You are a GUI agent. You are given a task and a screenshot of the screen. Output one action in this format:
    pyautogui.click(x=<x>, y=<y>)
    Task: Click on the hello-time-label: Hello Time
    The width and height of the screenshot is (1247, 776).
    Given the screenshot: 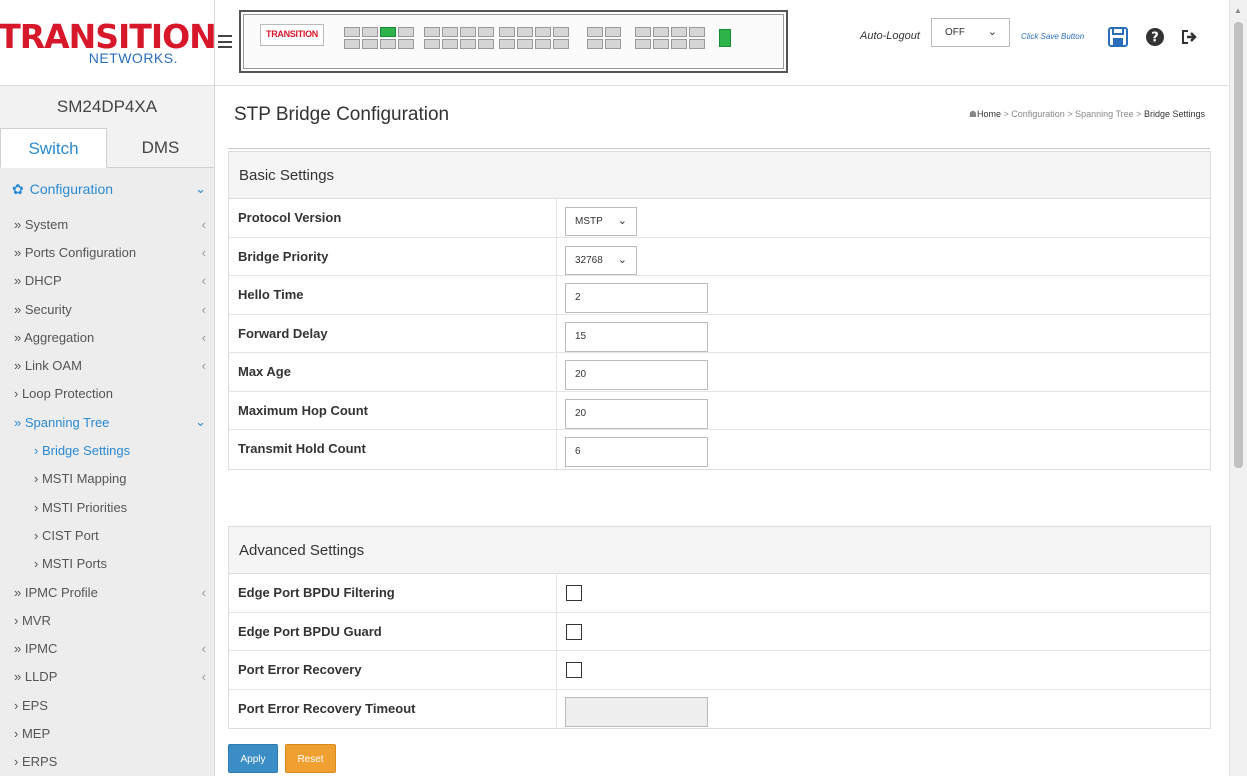 What is the action you would take?
    pyautogui.click(x=393, y=295)
    